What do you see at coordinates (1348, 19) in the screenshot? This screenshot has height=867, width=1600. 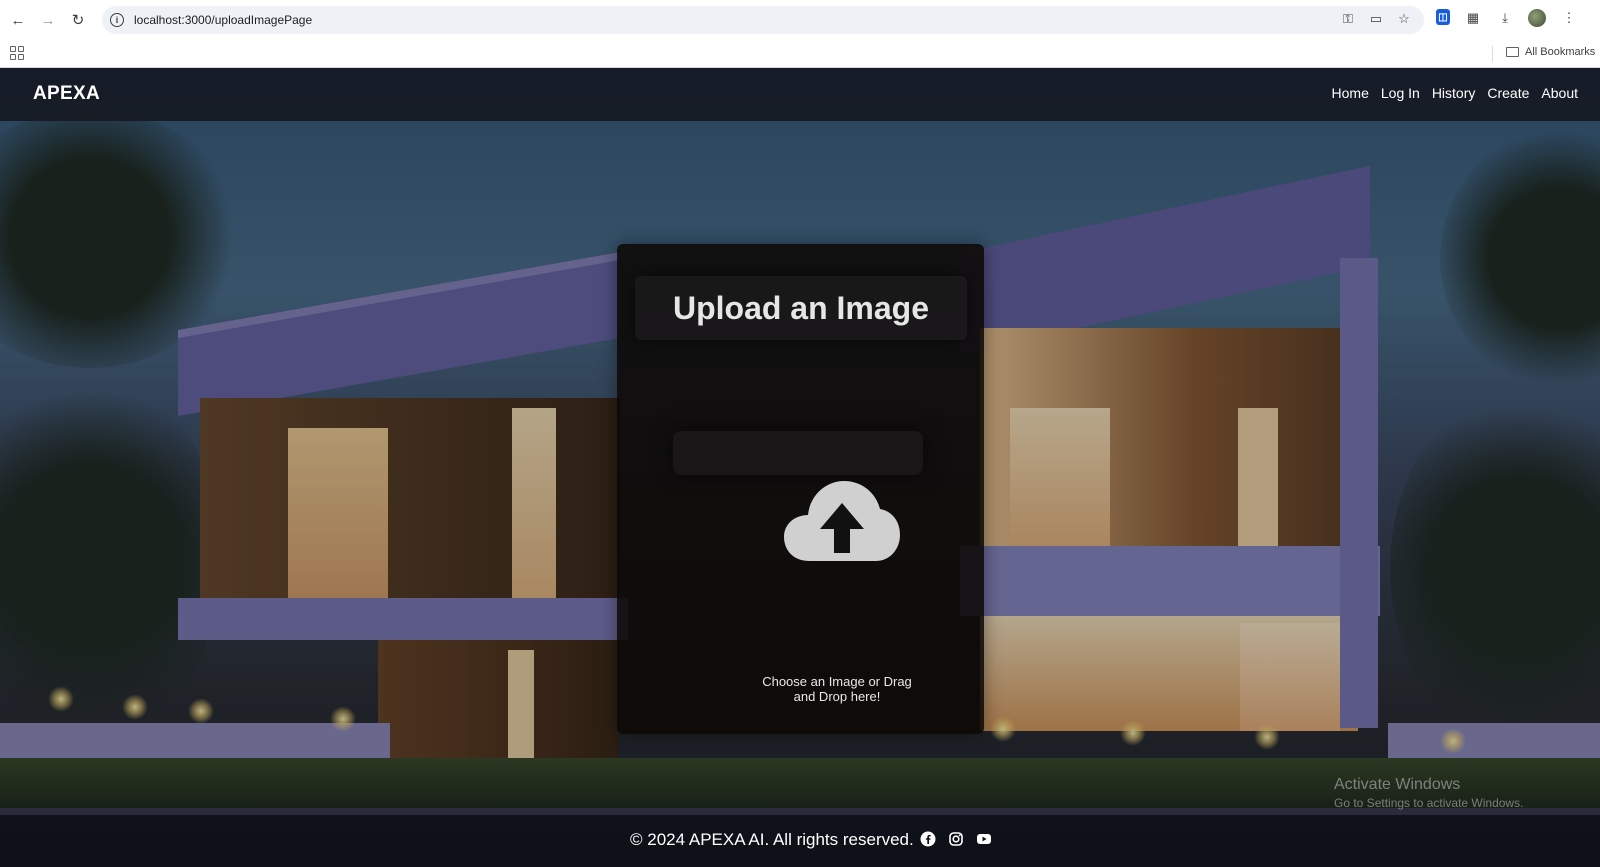 I see `password-key-icon: ⚿` at bounding box center [1348, 19].